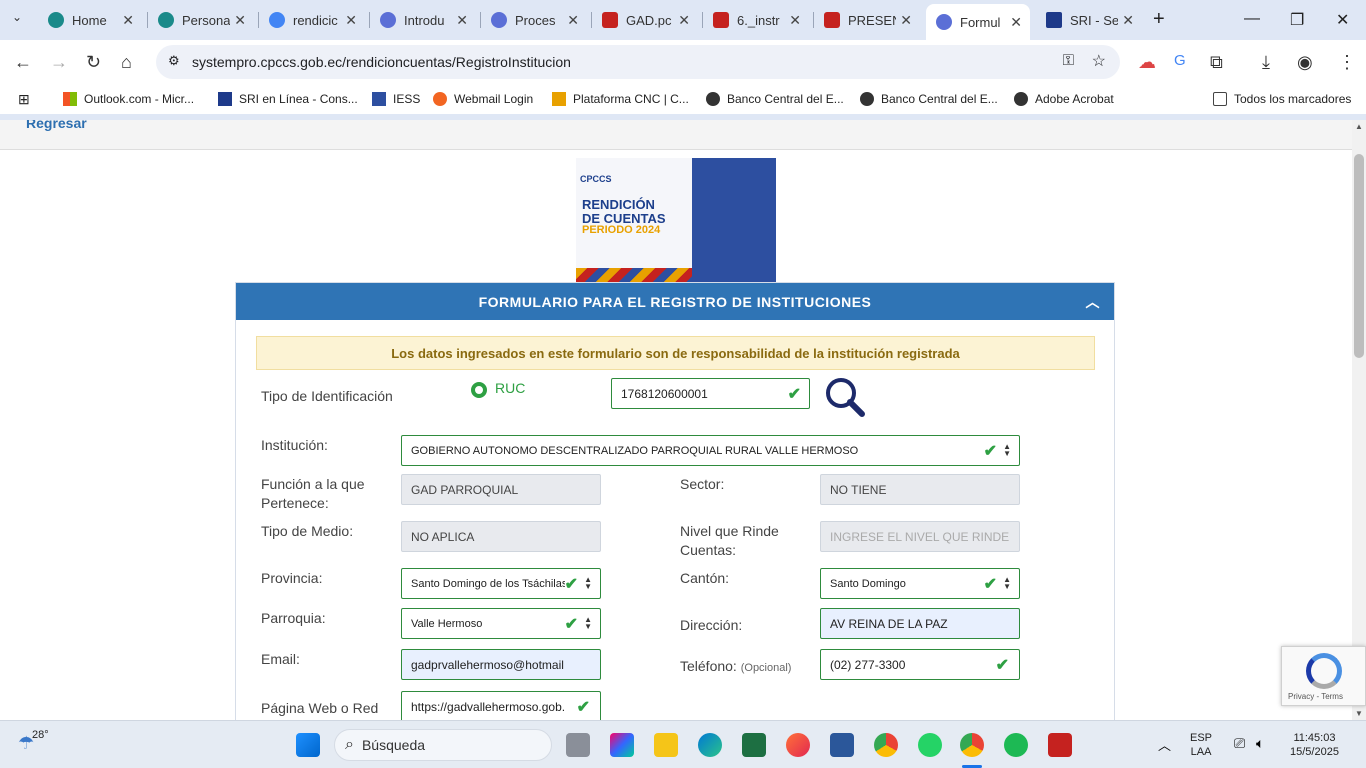 This screenshot has height=768, width=1366. Describe the element at coordinates (578, 745) in the screenshot. I see `task-view-icon` at that location.